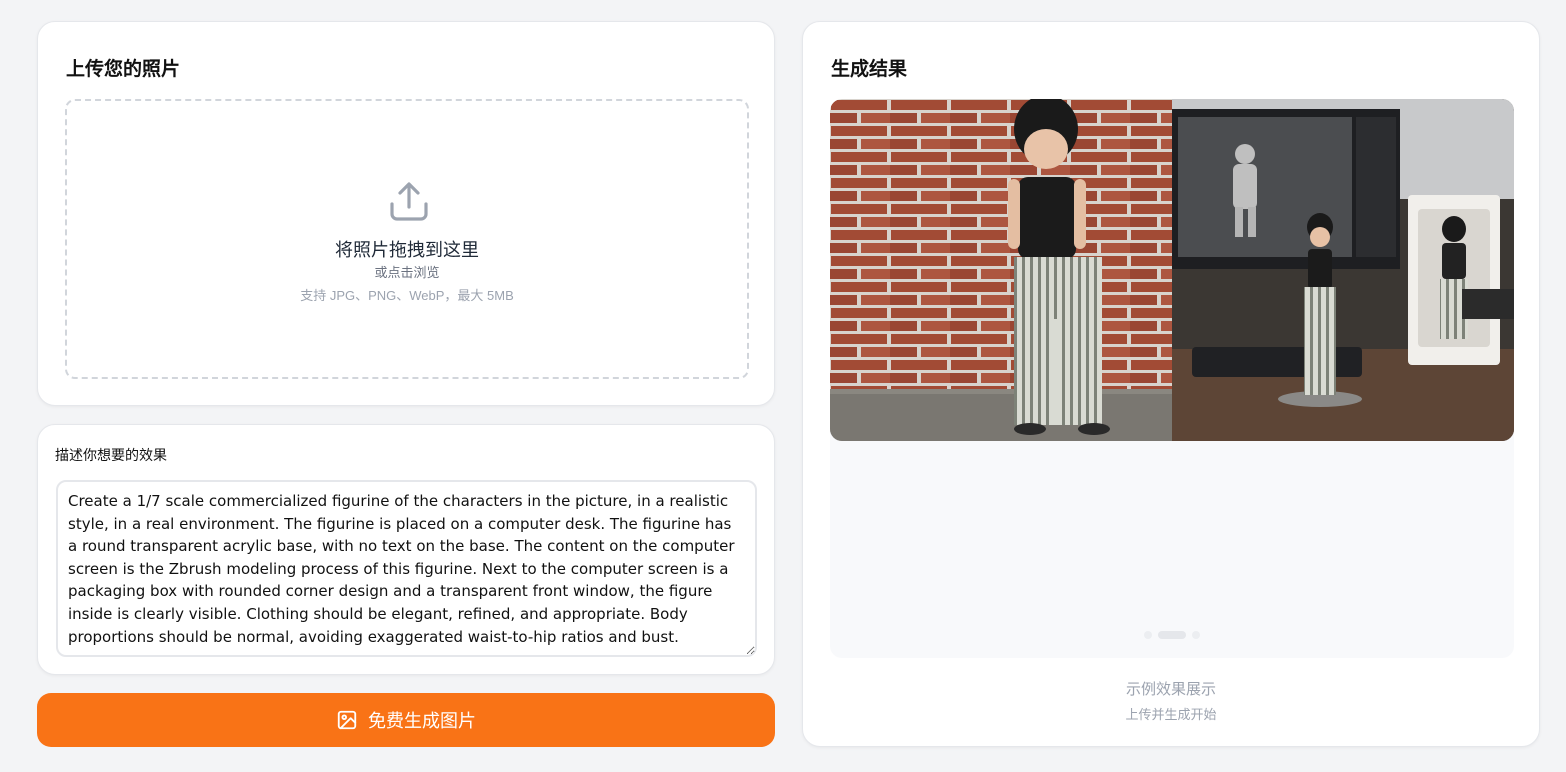  I want to click on example-subcaption: 上传并生成开始, so click(1171, 714).